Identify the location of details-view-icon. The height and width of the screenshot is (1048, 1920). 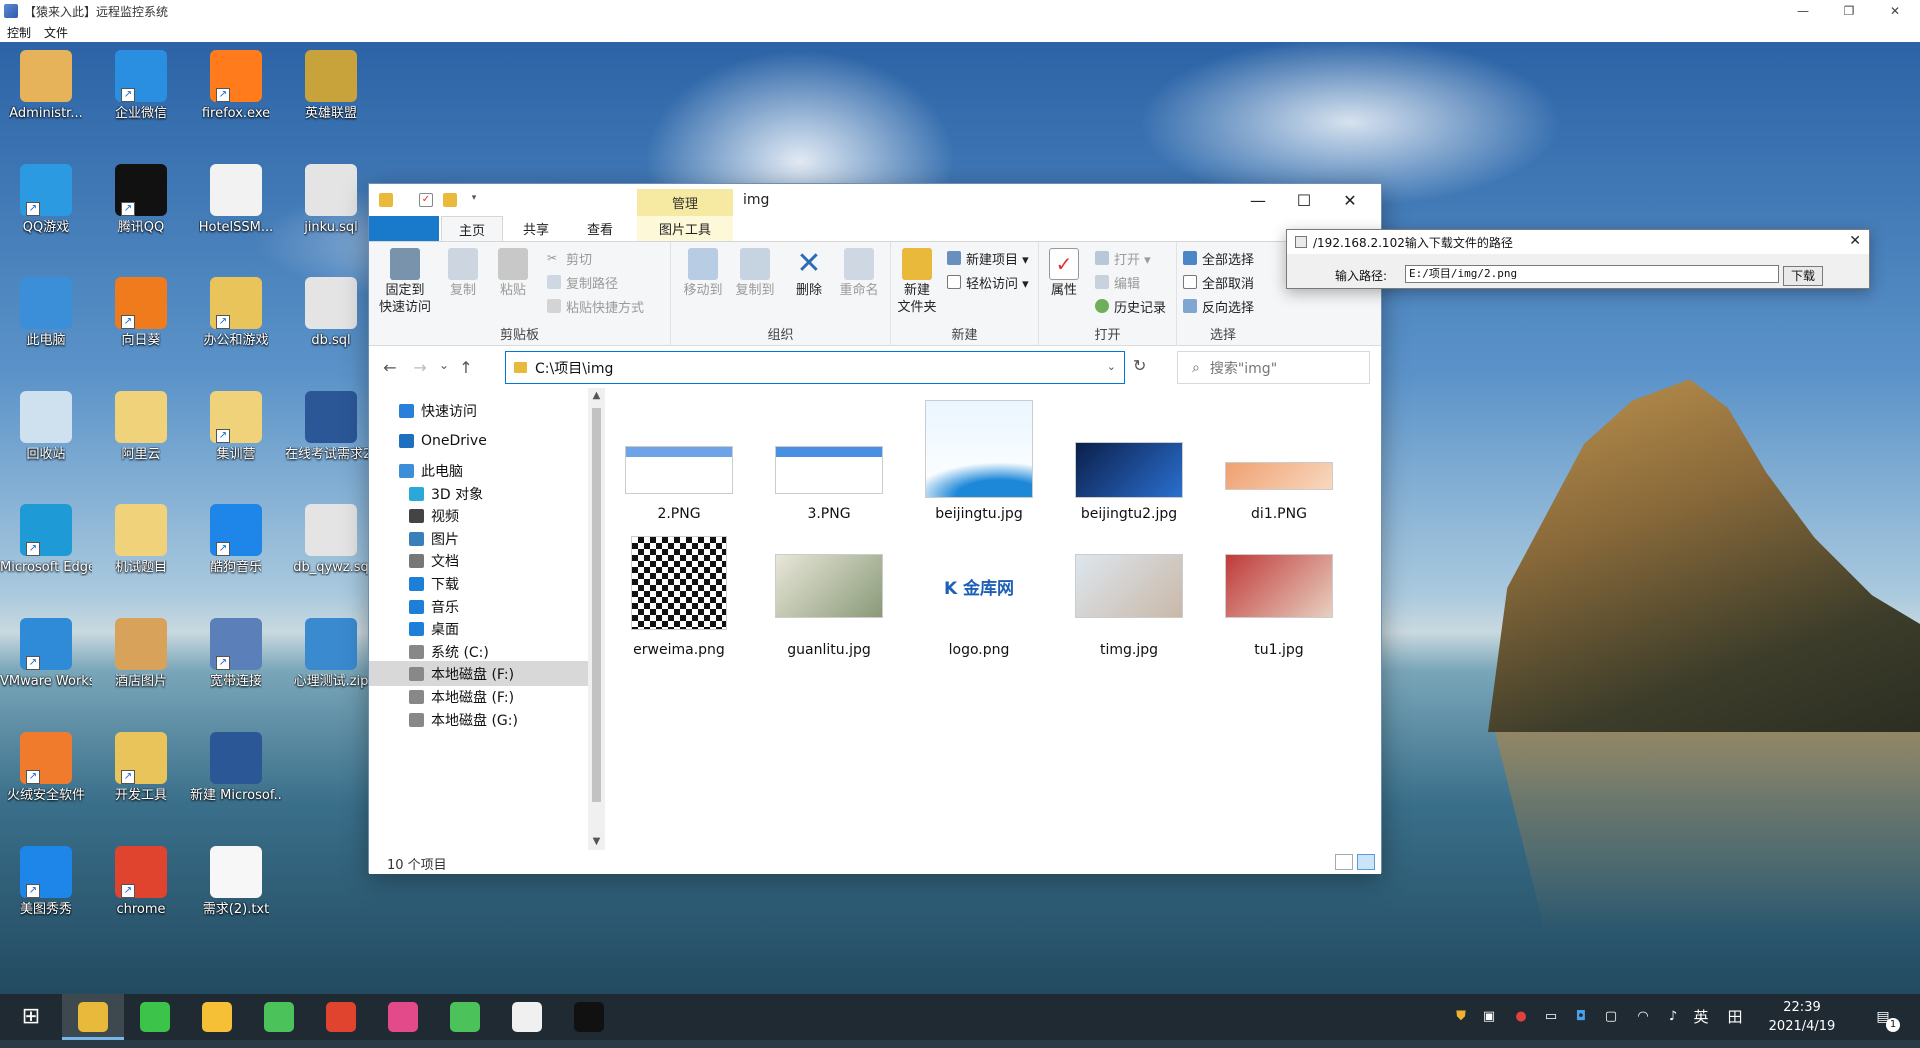
(1344, 862).